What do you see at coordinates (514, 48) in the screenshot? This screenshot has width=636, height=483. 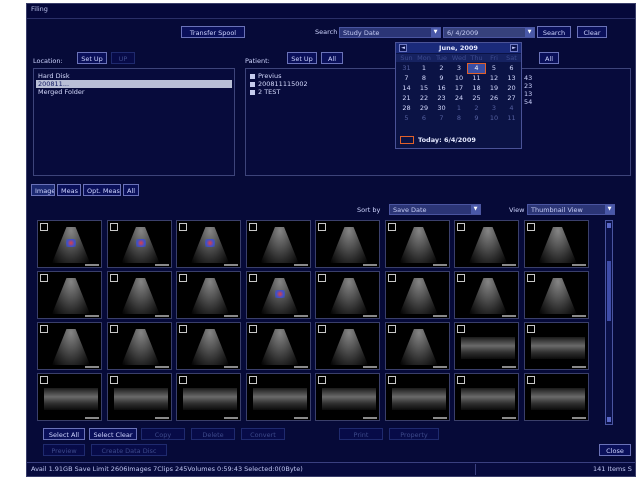 I see `next-month-icon: ►` at bounding box center [514, 48].